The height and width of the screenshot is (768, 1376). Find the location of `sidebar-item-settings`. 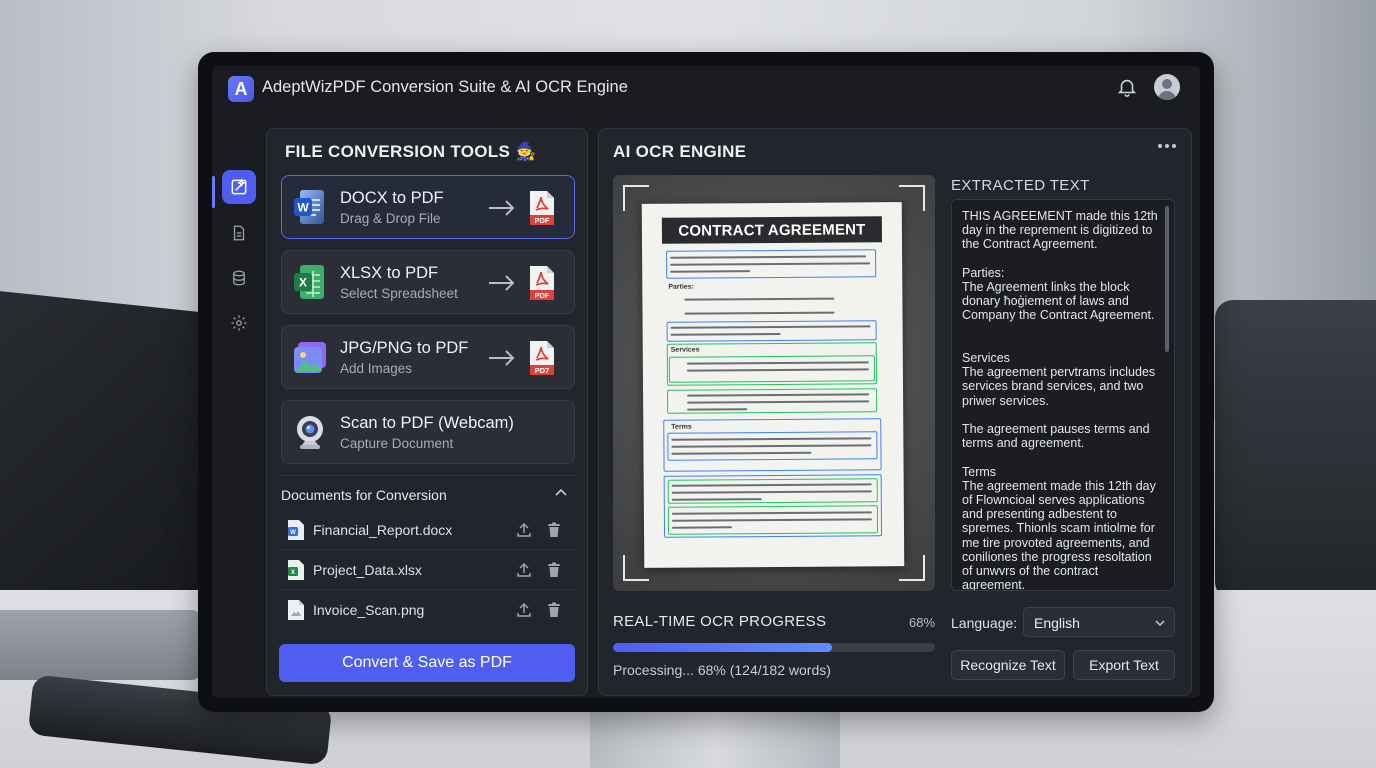

sidebar-item-settings is located at coordinates (239, 323).